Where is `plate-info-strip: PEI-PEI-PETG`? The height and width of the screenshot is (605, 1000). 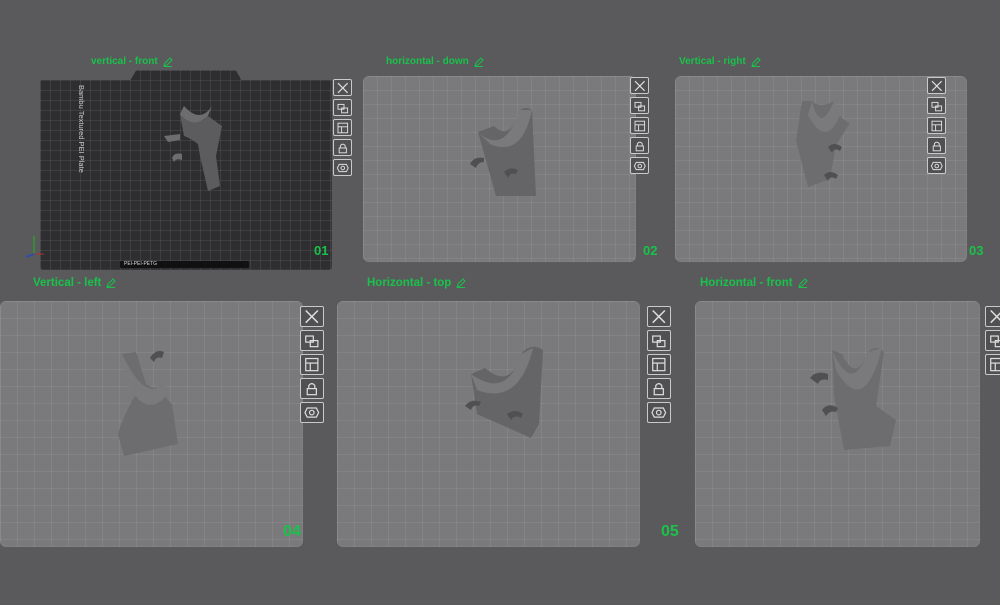 plate-info-strip: PEI-PEI-PETG is located at coordinates (184, 264).